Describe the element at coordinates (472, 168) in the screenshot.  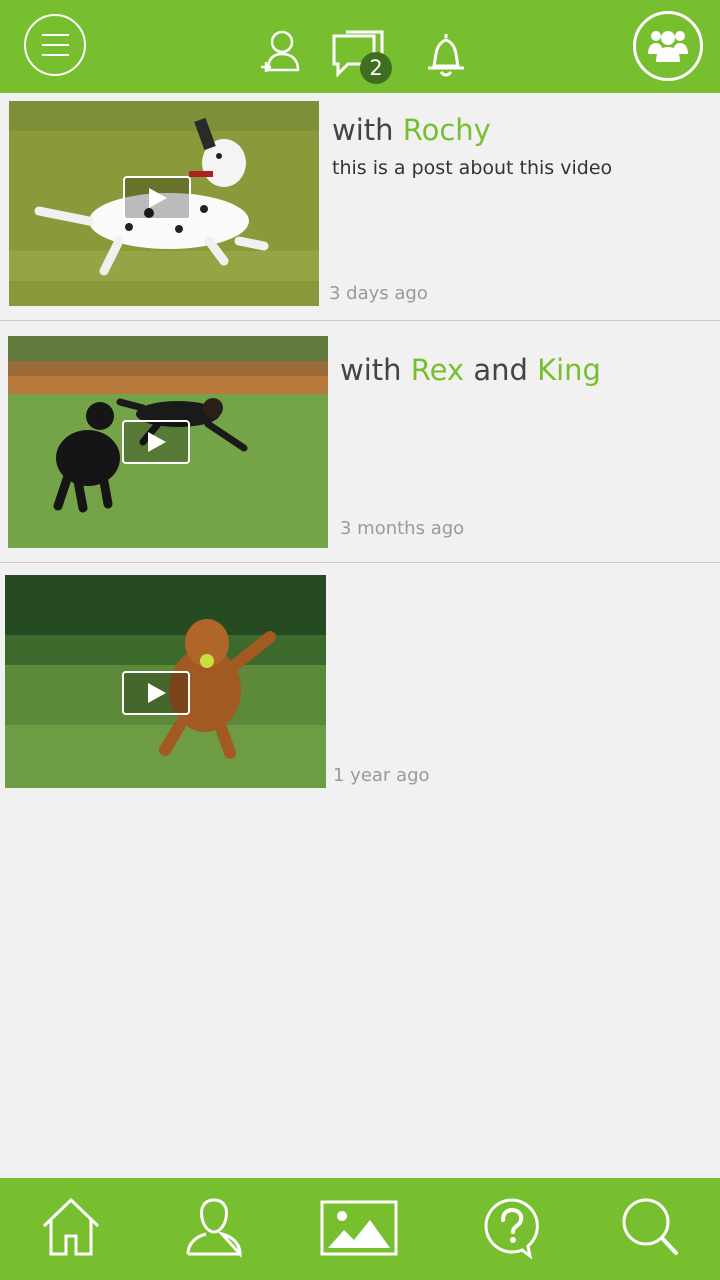
I see `post-description: this is a post about this video` at that location.